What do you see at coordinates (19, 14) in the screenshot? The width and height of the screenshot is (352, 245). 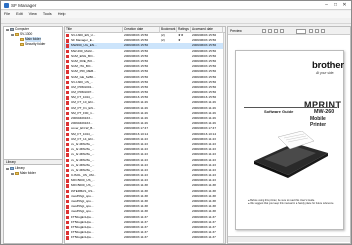 I see `menu-edit: Edit` at bounding box center [19, 14].